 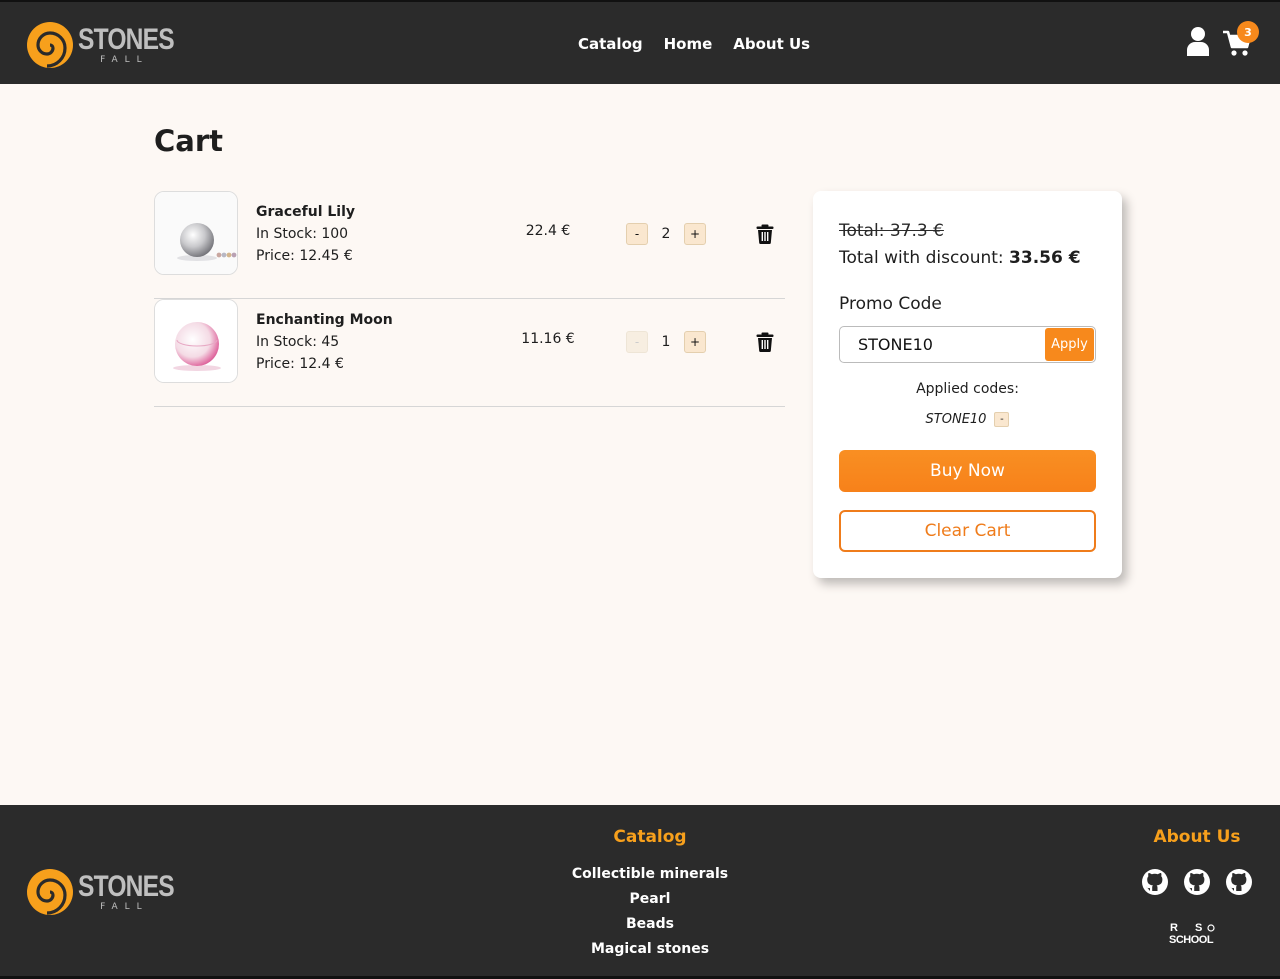 I want to click on footer-link-beads: Beads, so click(x=650, y=924).